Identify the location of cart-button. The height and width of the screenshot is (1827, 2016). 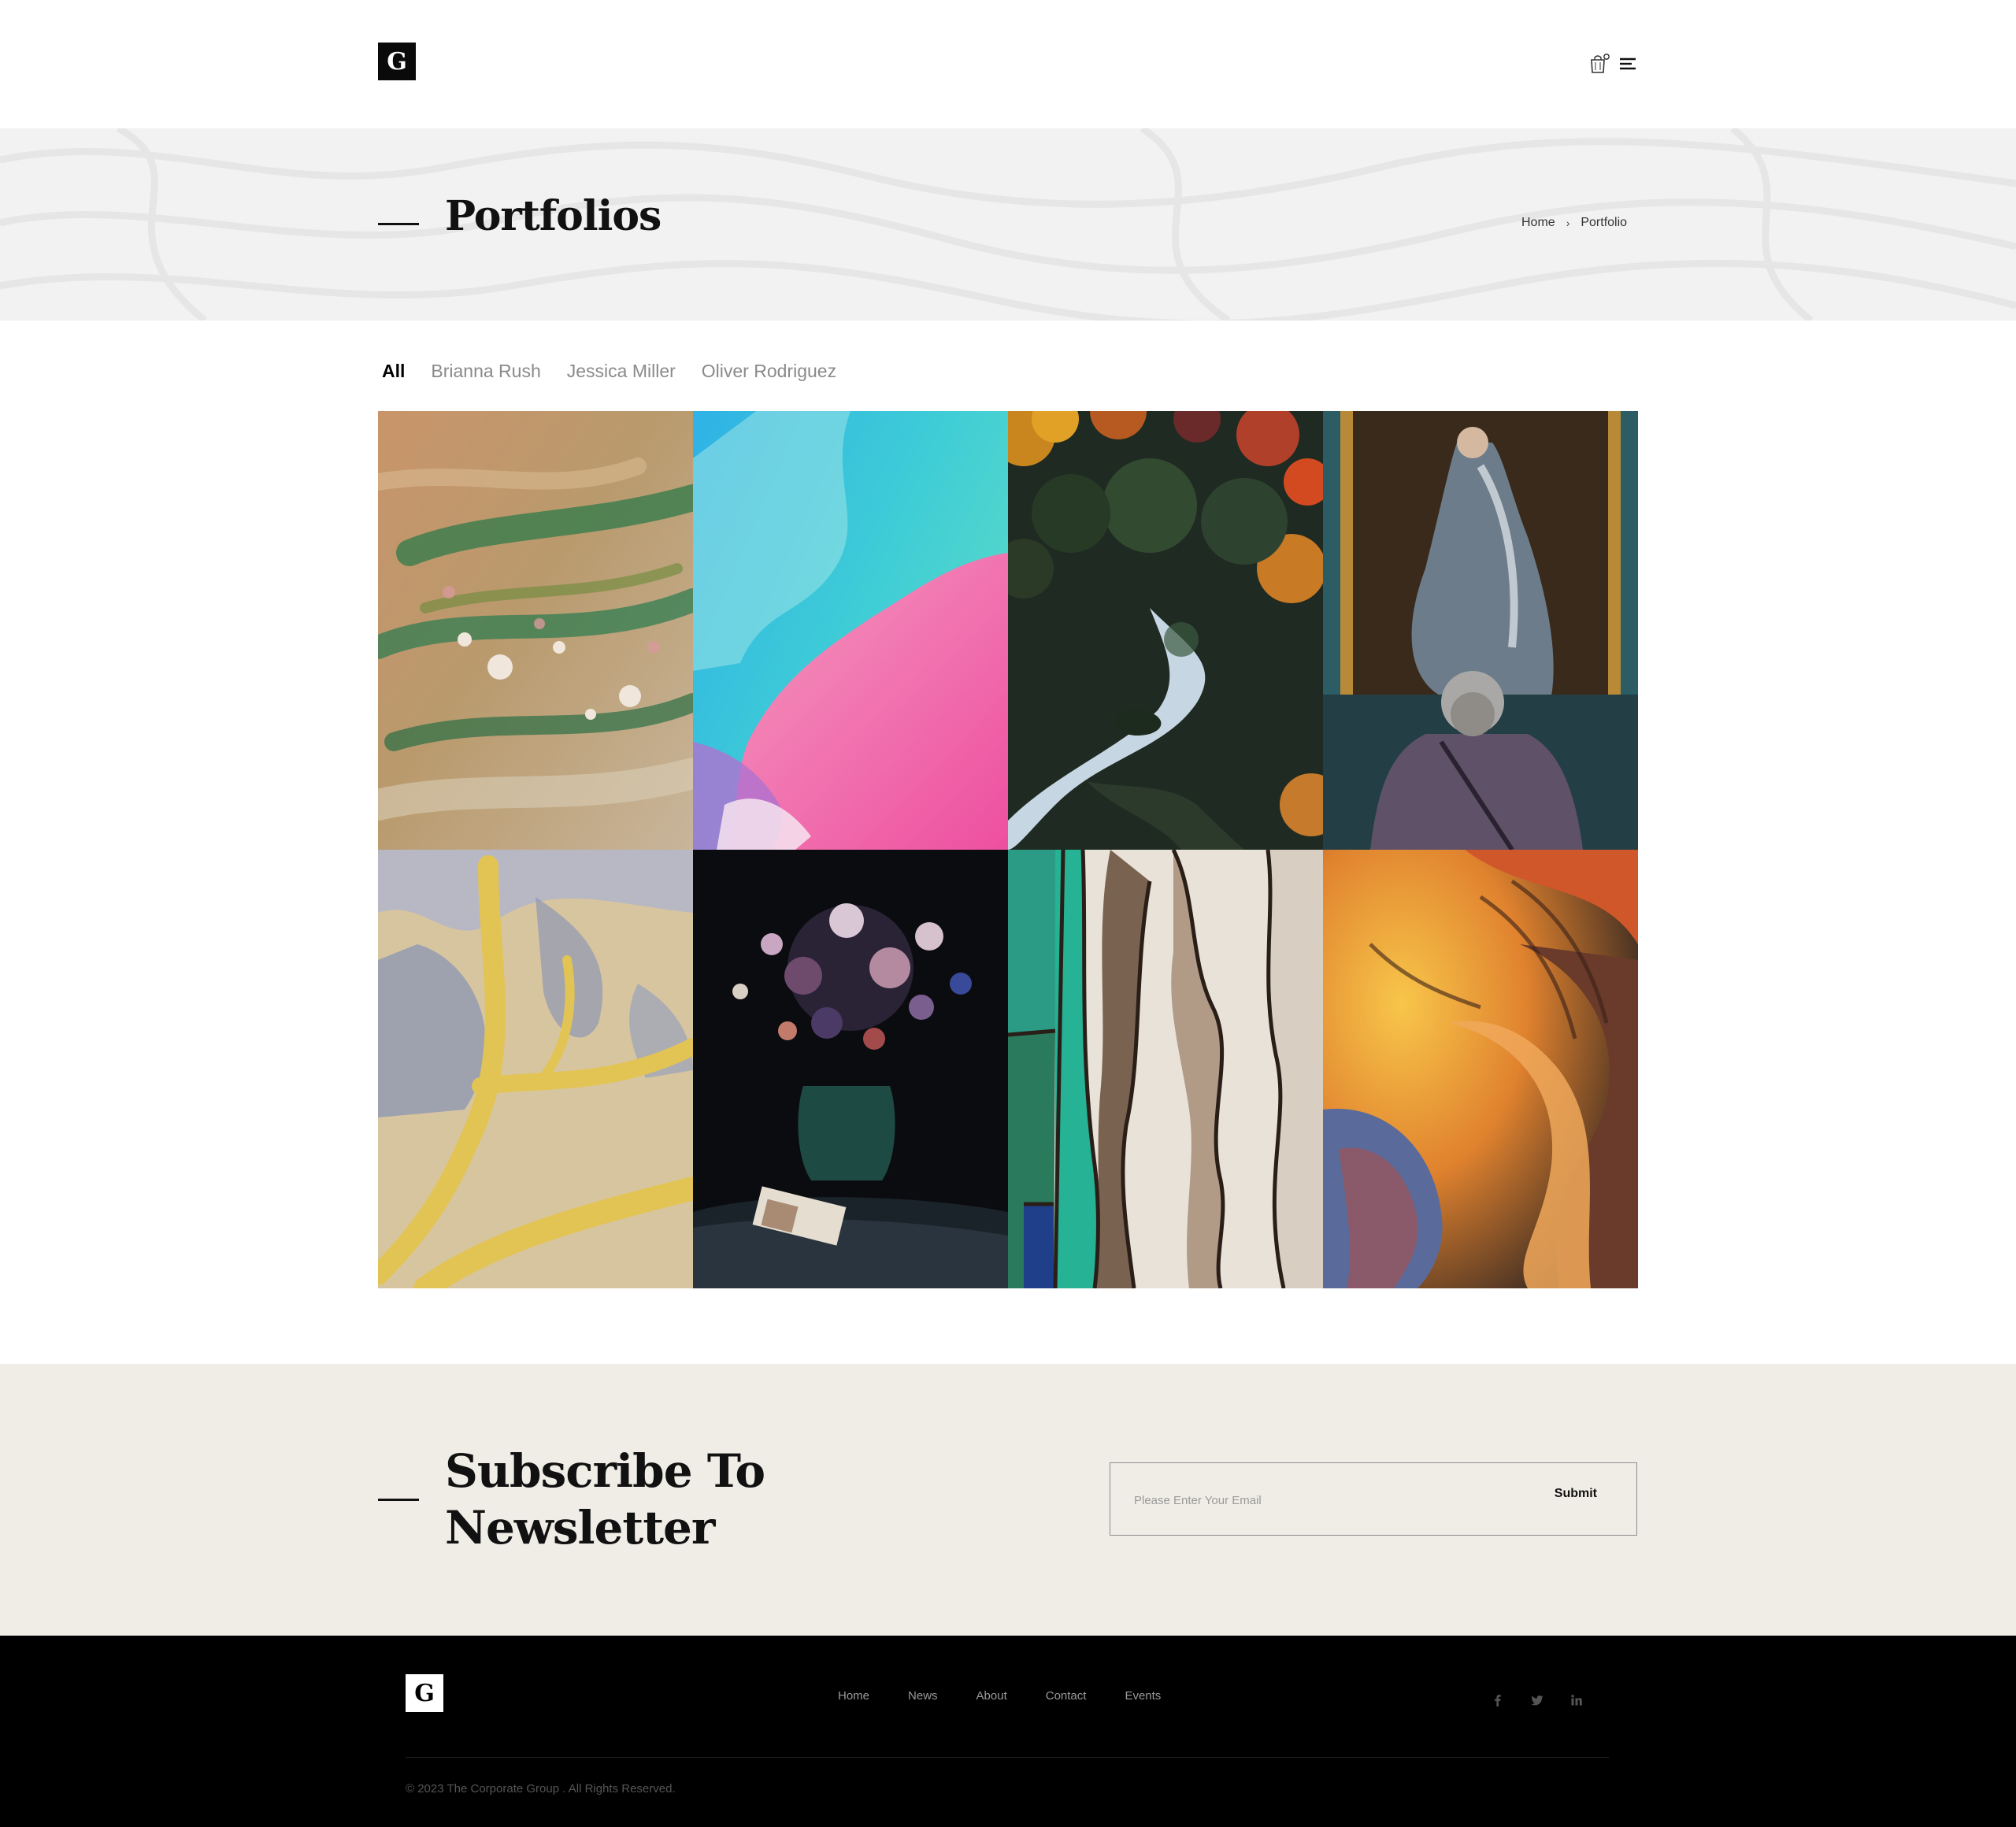
(1599, 64).